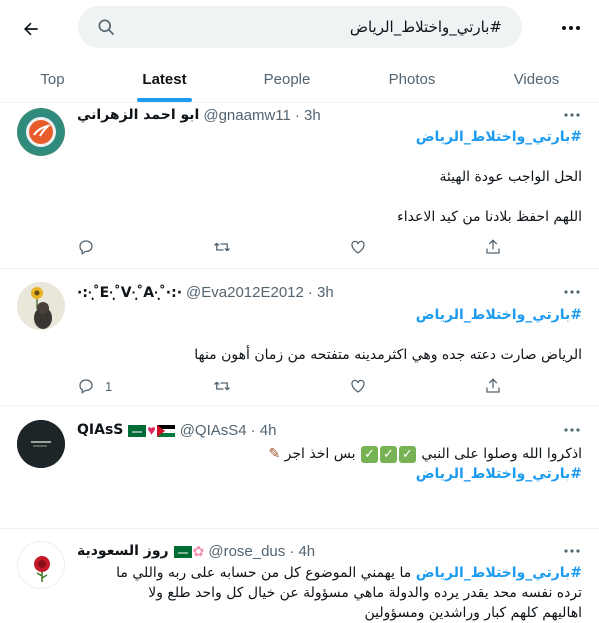  Describe the element at coordinates (52, 79) in the screenshot. I see `tab-top: Top` at that location.